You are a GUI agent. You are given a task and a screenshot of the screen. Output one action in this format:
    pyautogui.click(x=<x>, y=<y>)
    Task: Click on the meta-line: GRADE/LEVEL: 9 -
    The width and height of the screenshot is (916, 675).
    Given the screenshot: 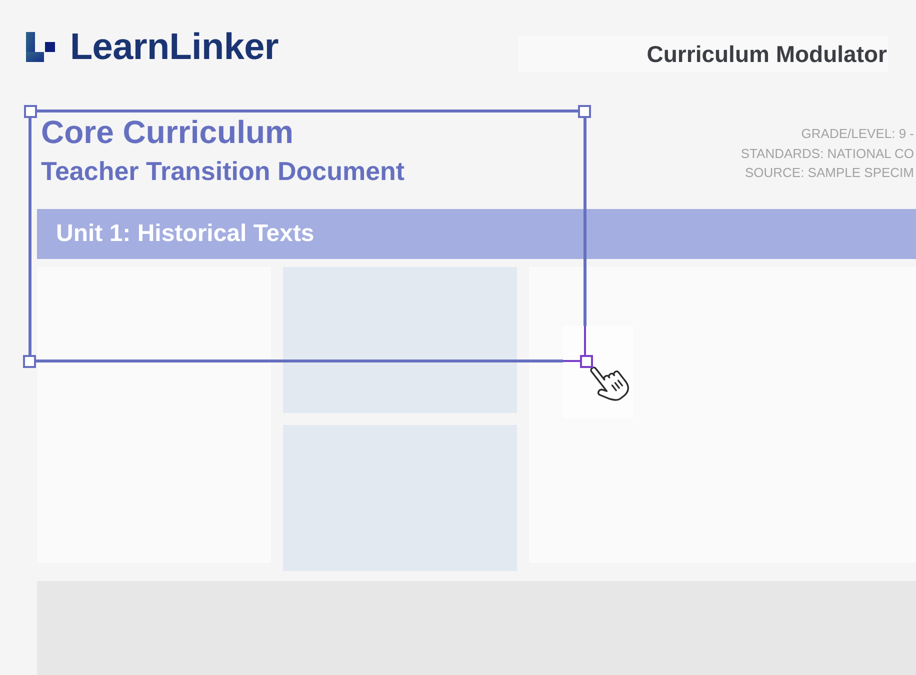 What is the action you would take?
    pyautogui.click(x=857, y=134)
    